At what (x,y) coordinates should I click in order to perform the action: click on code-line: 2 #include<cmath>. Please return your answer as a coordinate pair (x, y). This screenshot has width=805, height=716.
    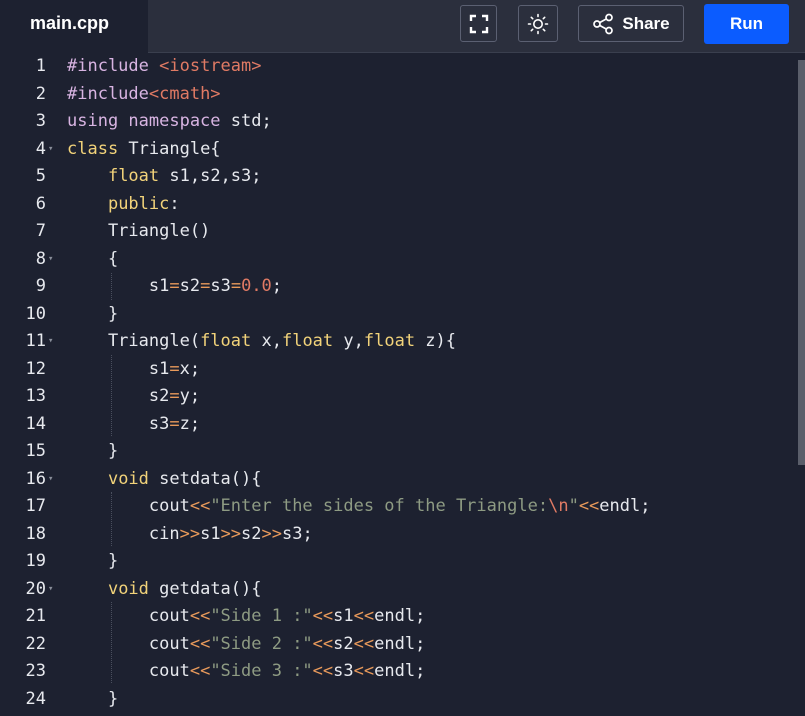
    Looking at the image, I should click on (397, 94).